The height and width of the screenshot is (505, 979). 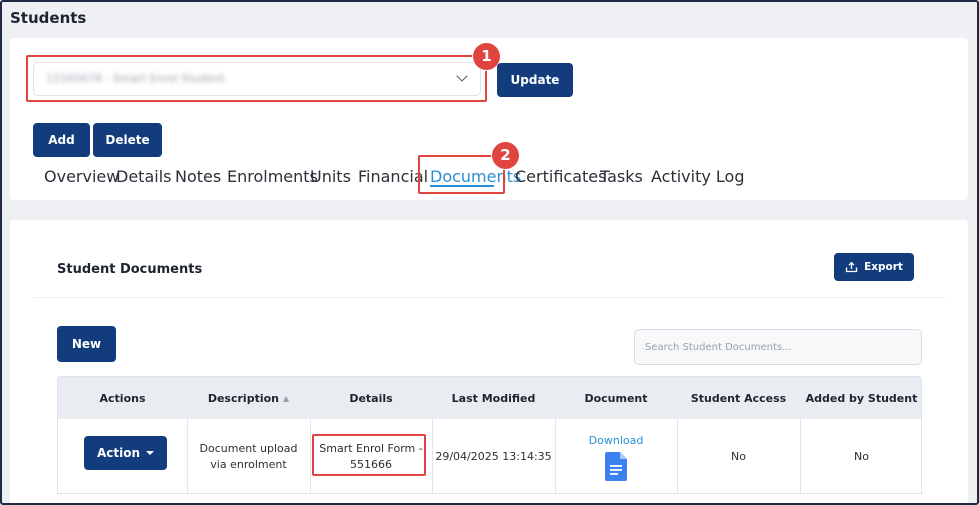 I want to click on row-action-button: Action, so click(x=125, y=453).